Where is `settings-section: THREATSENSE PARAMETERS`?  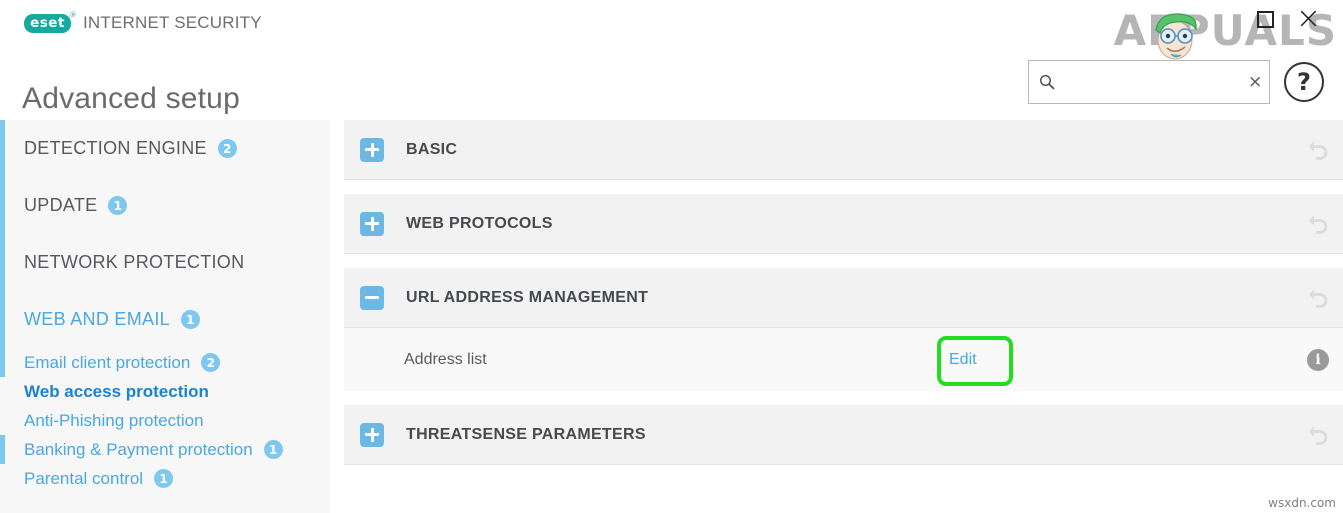 settings-section: THREATSENSE PARAMETERS is located at coordinates (843, 435).